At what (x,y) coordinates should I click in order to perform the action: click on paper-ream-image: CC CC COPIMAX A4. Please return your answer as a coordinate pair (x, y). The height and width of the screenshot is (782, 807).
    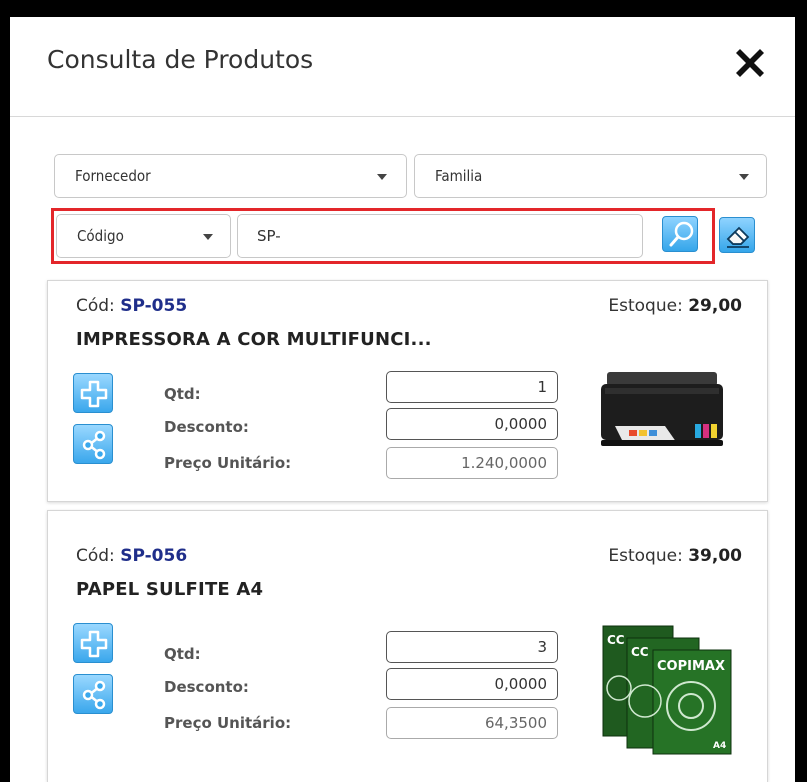
    Looking at the image, I should click on (667, 690).